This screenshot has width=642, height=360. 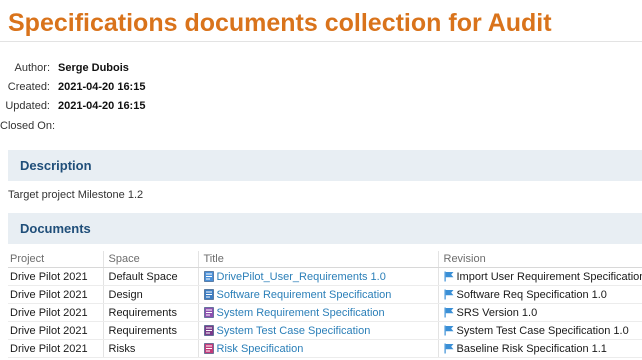 What do you see at coordinates (294, 331) in the screenshot?
I see `document-title-link: System Test Case Specification` at bounding box center [294, 331].